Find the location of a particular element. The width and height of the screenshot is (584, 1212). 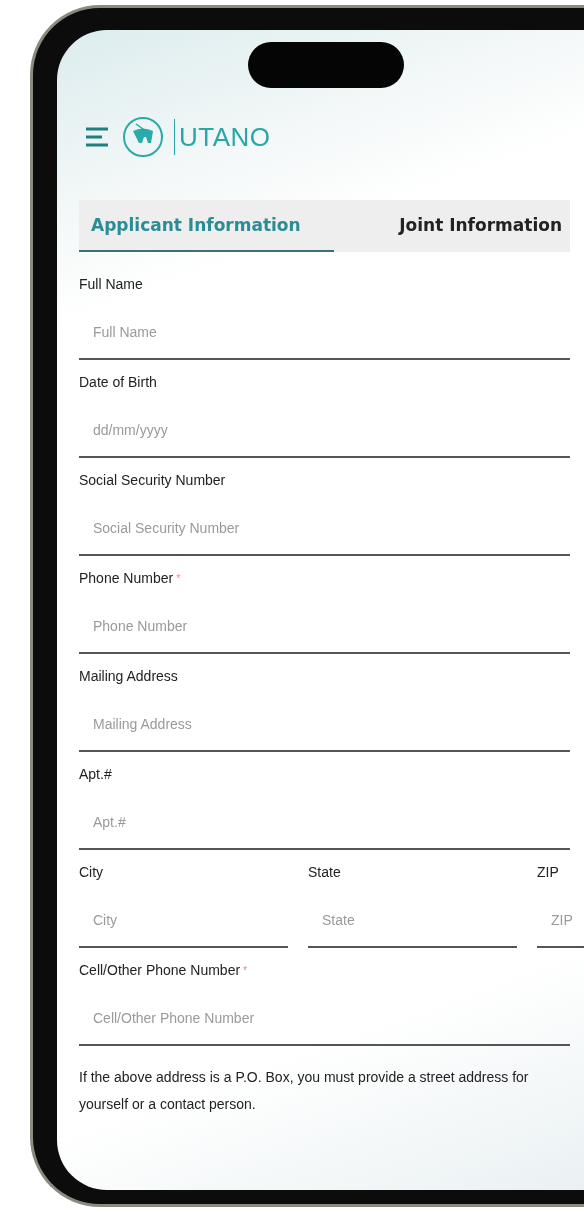

note-text: If the above address is a P.O. Box, you must provide a street address for yourself or a contact person. is located at coordinates (304, 1091).